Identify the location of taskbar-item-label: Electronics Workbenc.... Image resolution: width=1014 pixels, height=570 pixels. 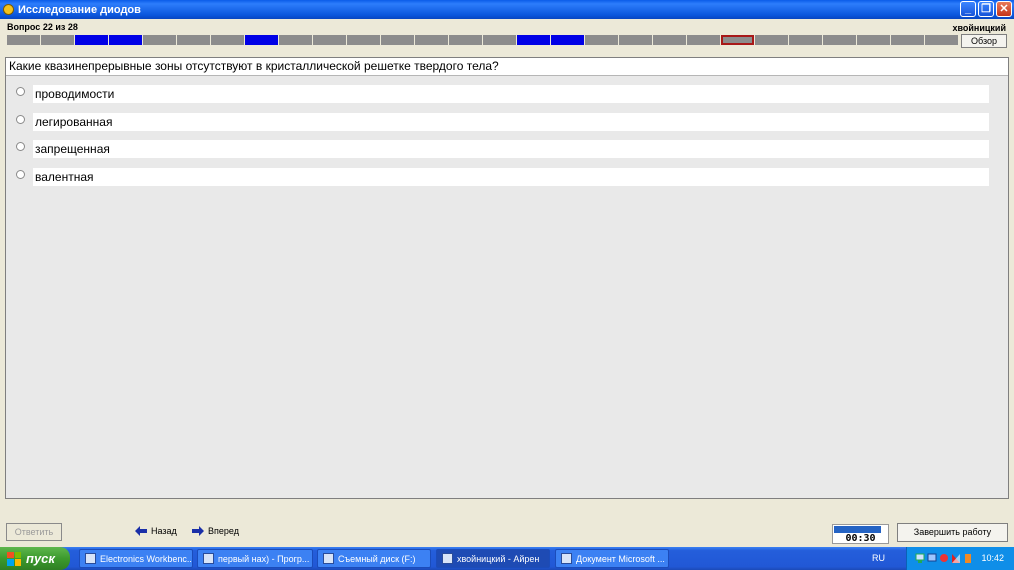
(146, 558).